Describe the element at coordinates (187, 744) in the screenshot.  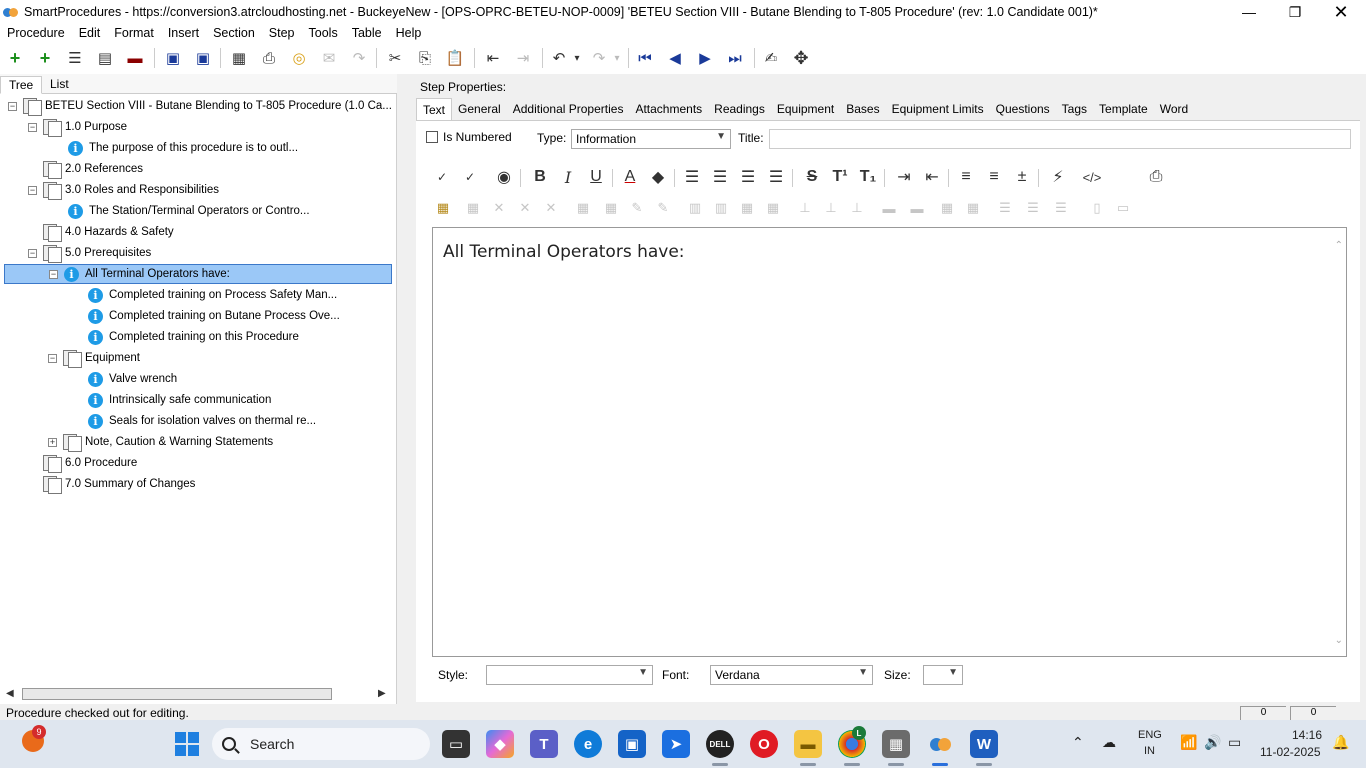
I see `start-button` at that location.